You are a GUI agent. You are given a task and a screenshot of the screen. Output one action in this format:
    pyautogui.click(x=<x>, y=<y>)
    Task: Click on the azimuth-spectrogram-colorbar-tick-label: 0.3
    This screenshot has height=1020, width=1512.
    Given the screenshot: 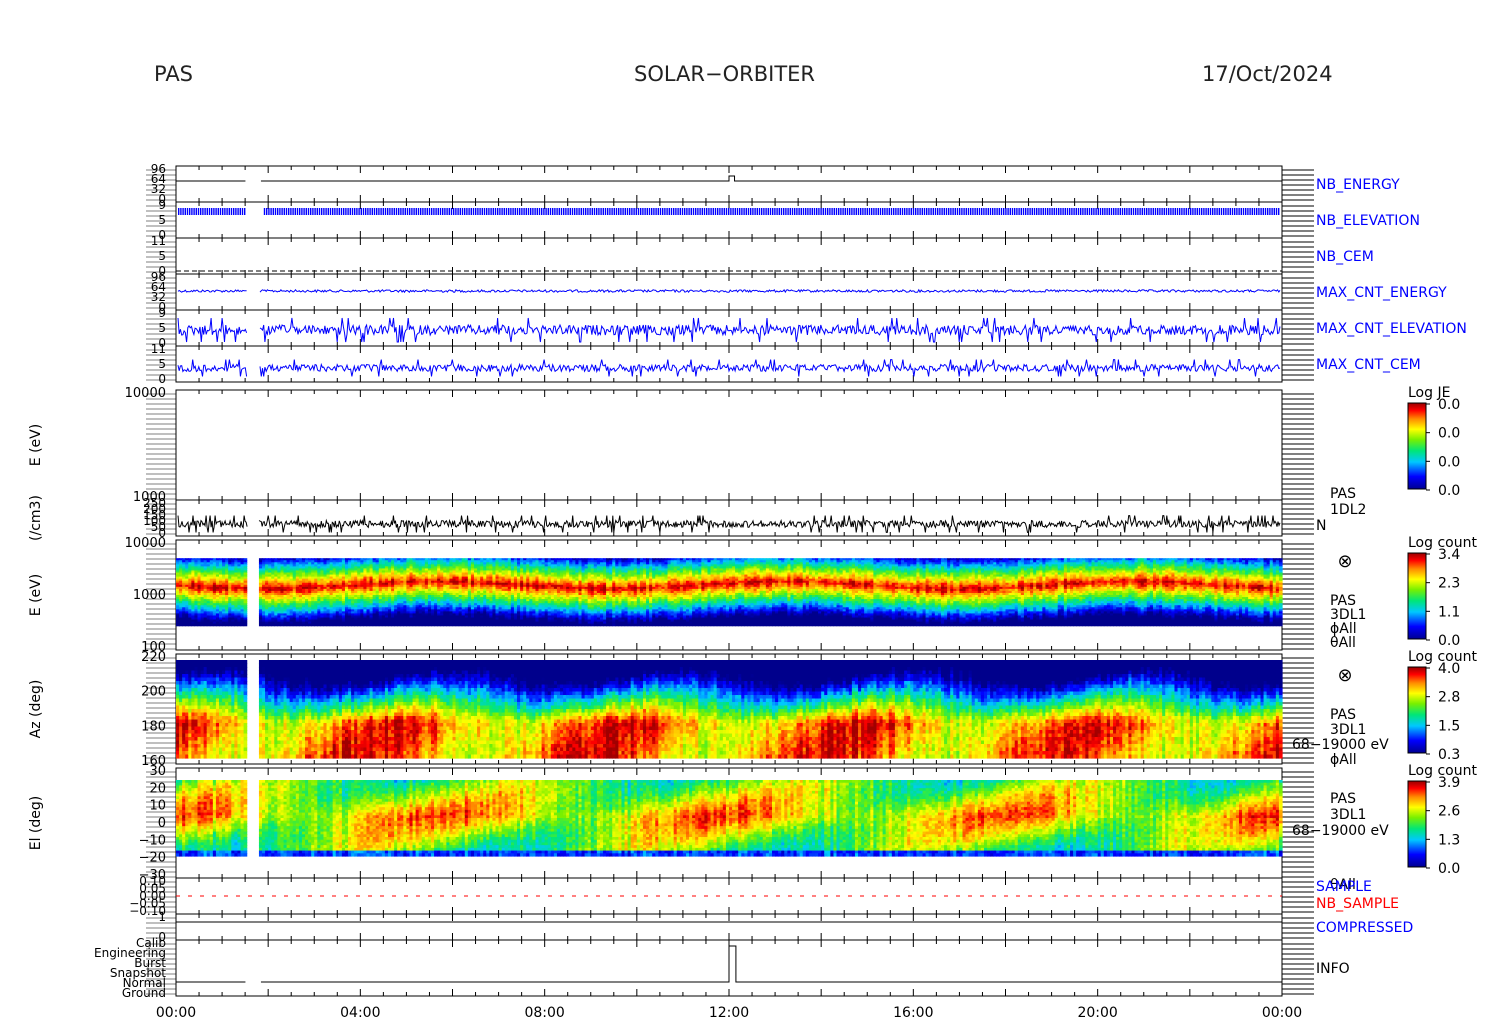 What is the action you would take?
    pyautogui.click(x=1449, y=755)
    